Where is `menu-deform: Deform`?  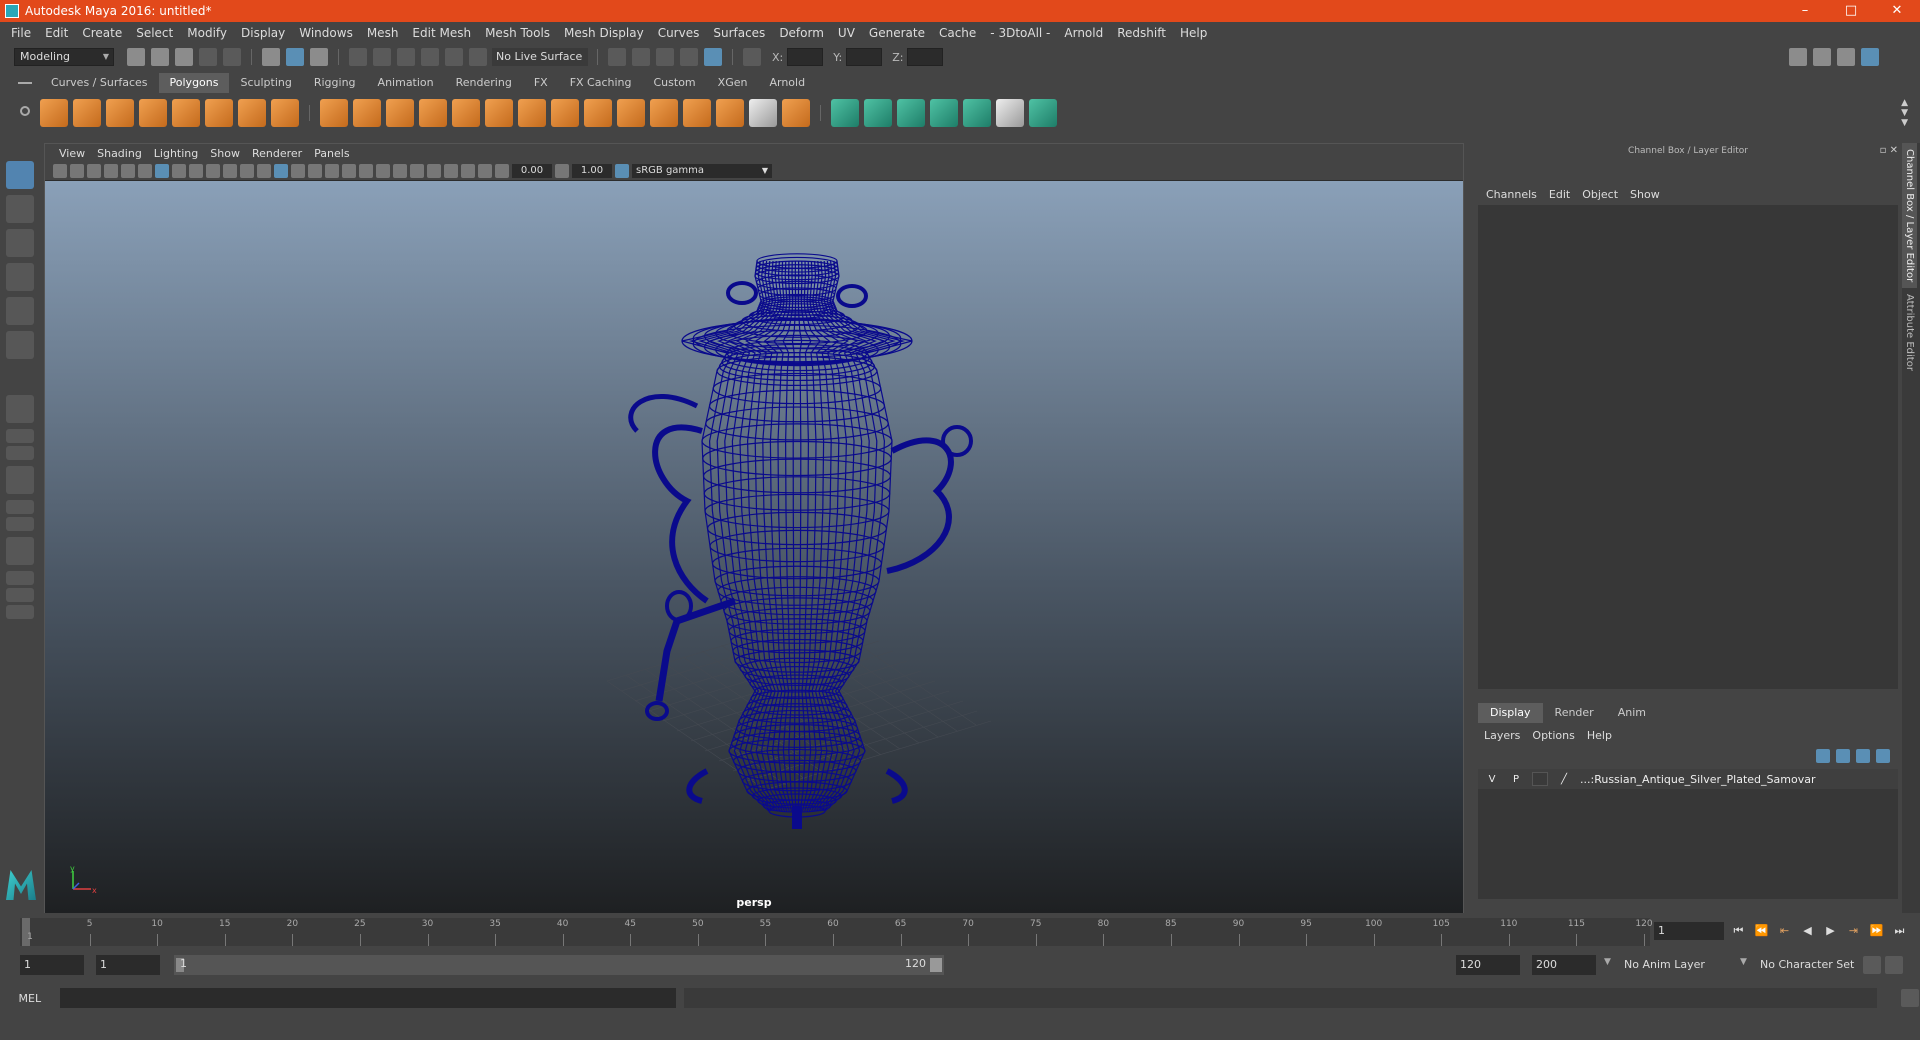
menu-deform: Deform is located at coordinates (801, 33).